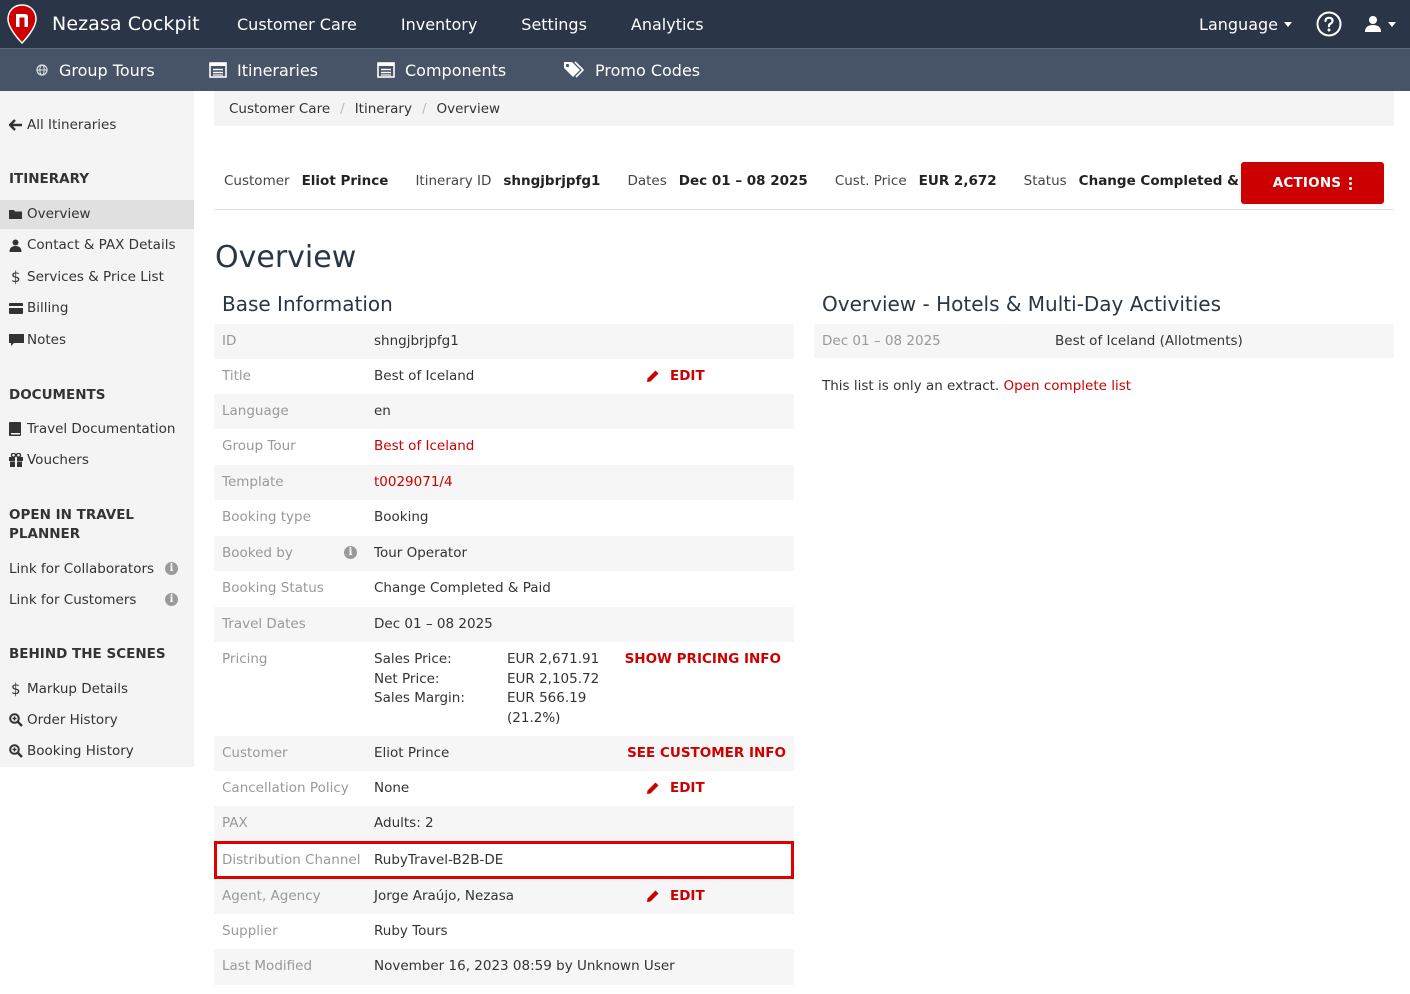  I want to click on table-row-pax: PAX Adults: 2, so click(504, 823).